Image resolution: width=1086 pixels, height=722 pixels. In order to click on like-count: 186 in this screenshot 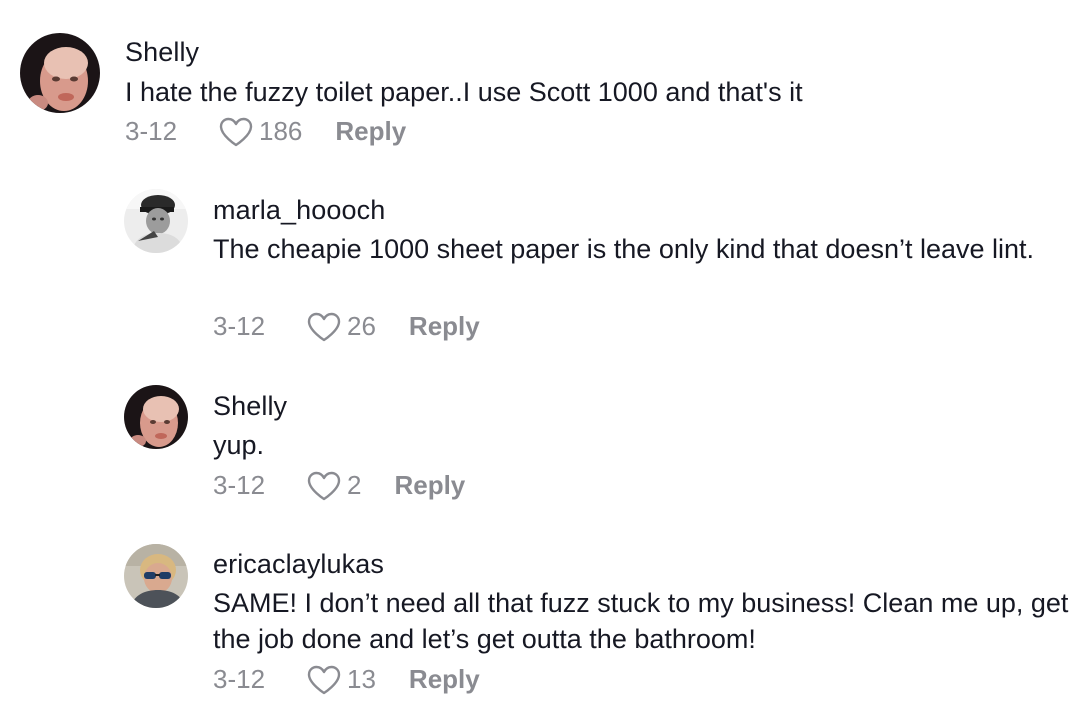, I will do `click(281, 131)`.